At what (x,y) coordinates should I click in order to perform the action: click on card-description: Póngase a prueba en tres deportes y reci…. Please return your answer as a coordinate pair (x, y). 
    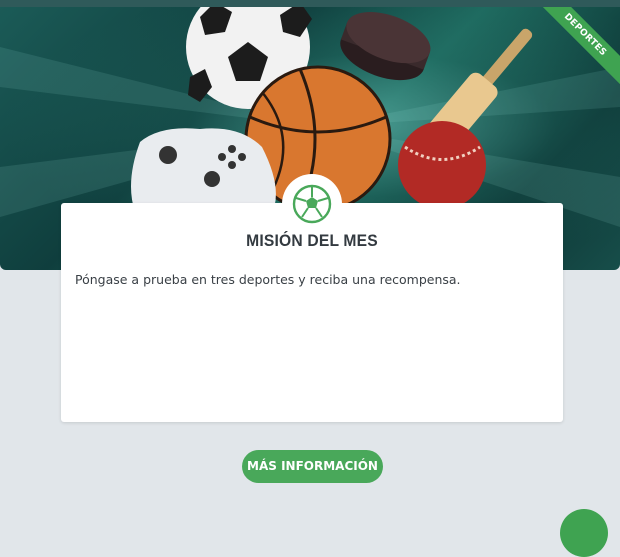
    Looking at the image, I should click on (268, 279).